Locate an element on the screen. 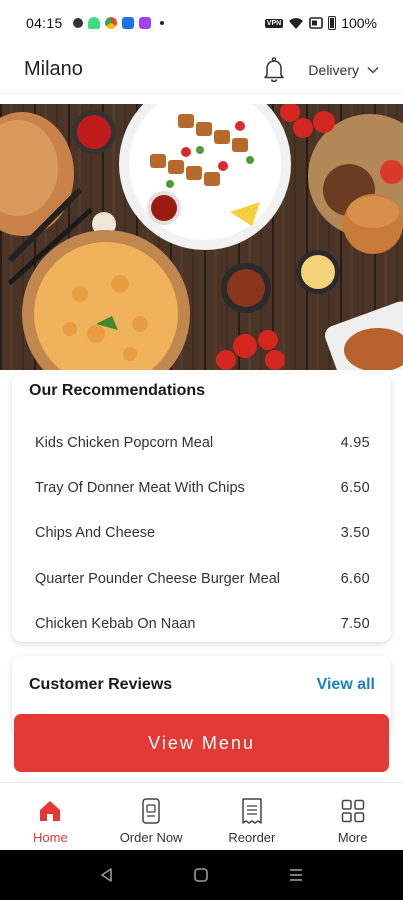  system-home-button is located at coordinates (201, 875).